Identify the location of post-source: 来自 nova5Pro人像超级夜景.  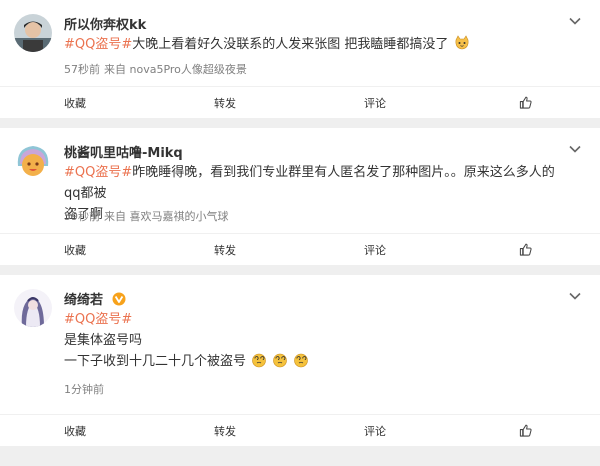
(175, 69).